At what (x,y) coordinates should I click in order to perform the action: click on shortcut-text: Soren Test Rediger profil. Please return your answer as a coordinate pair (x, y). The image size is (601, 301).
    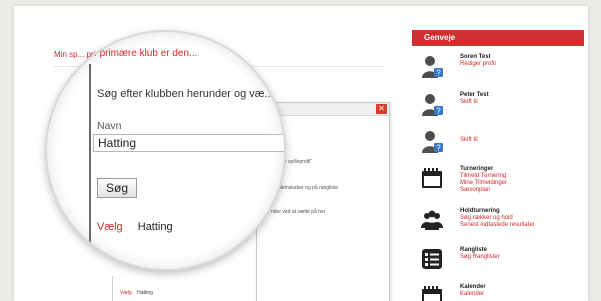
    Looking at the image, I should click on (478, 61).